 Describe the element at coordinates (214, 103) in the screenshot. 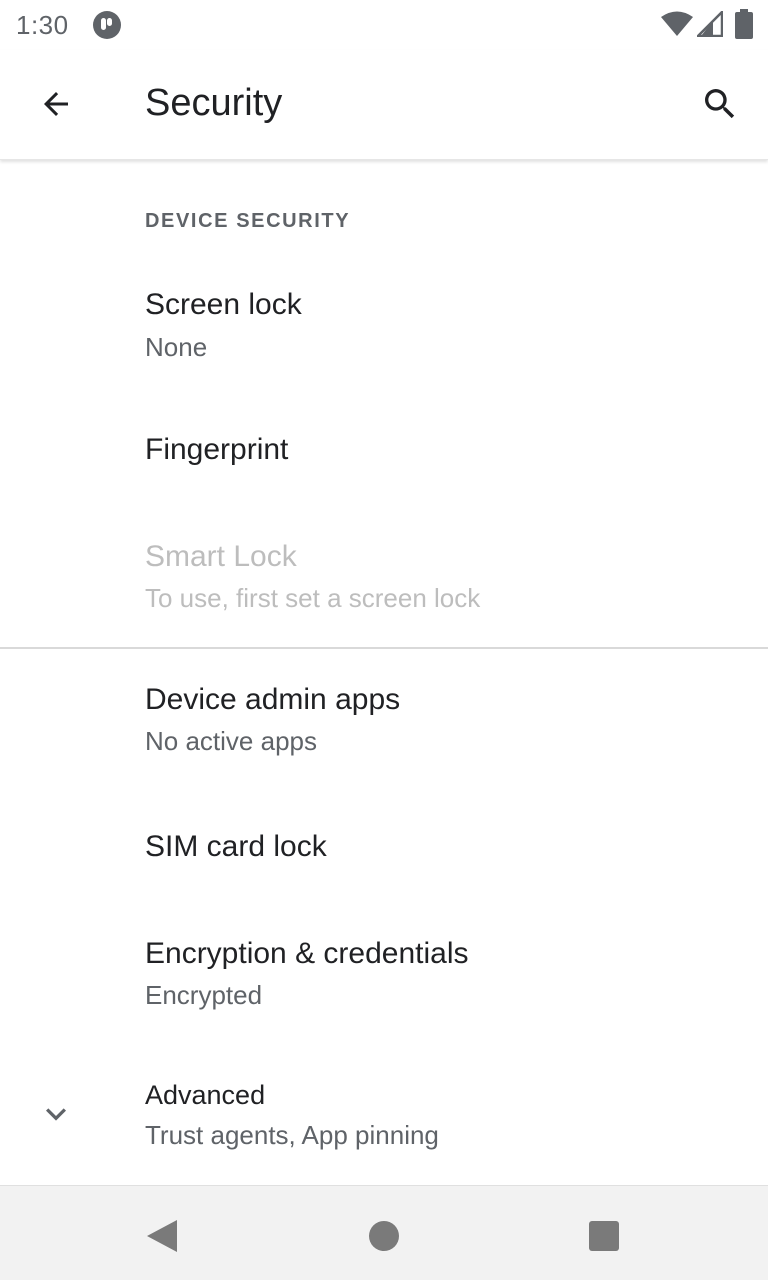

I see `page-title: Security` at that location.